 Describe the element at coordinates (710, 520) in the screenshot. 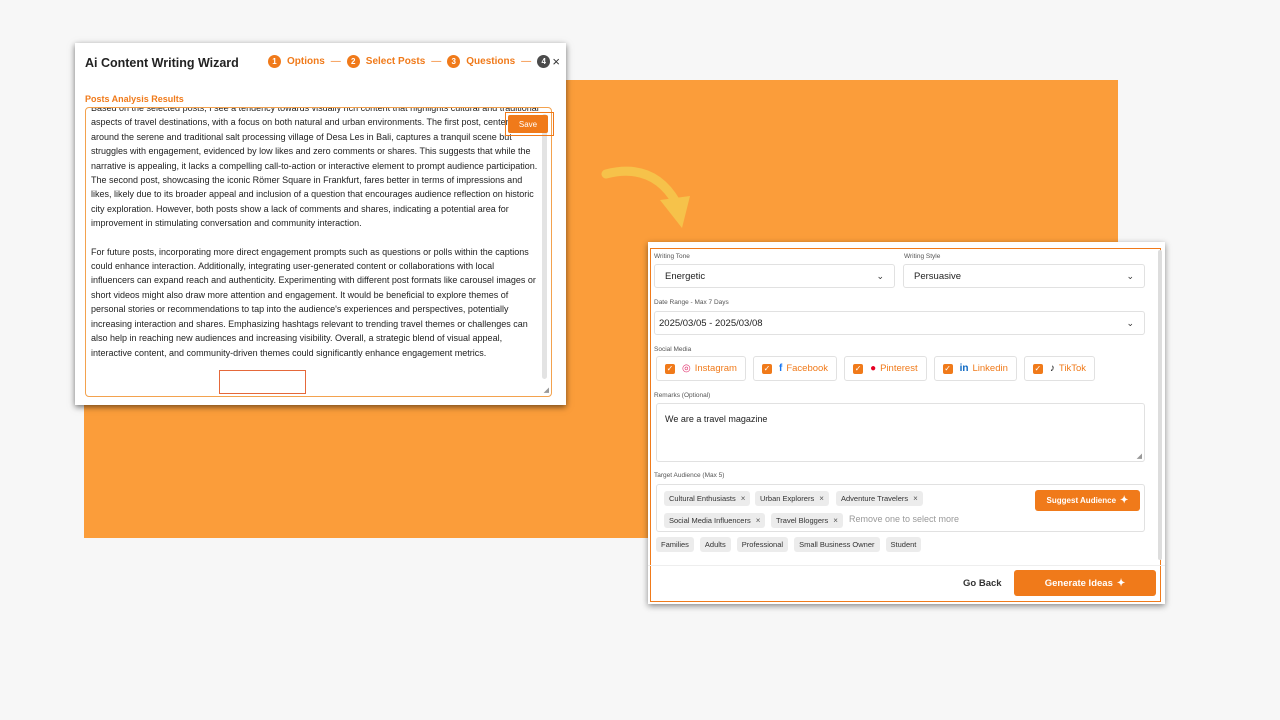

I see `chip-label: Social Media Influencers` at that location.